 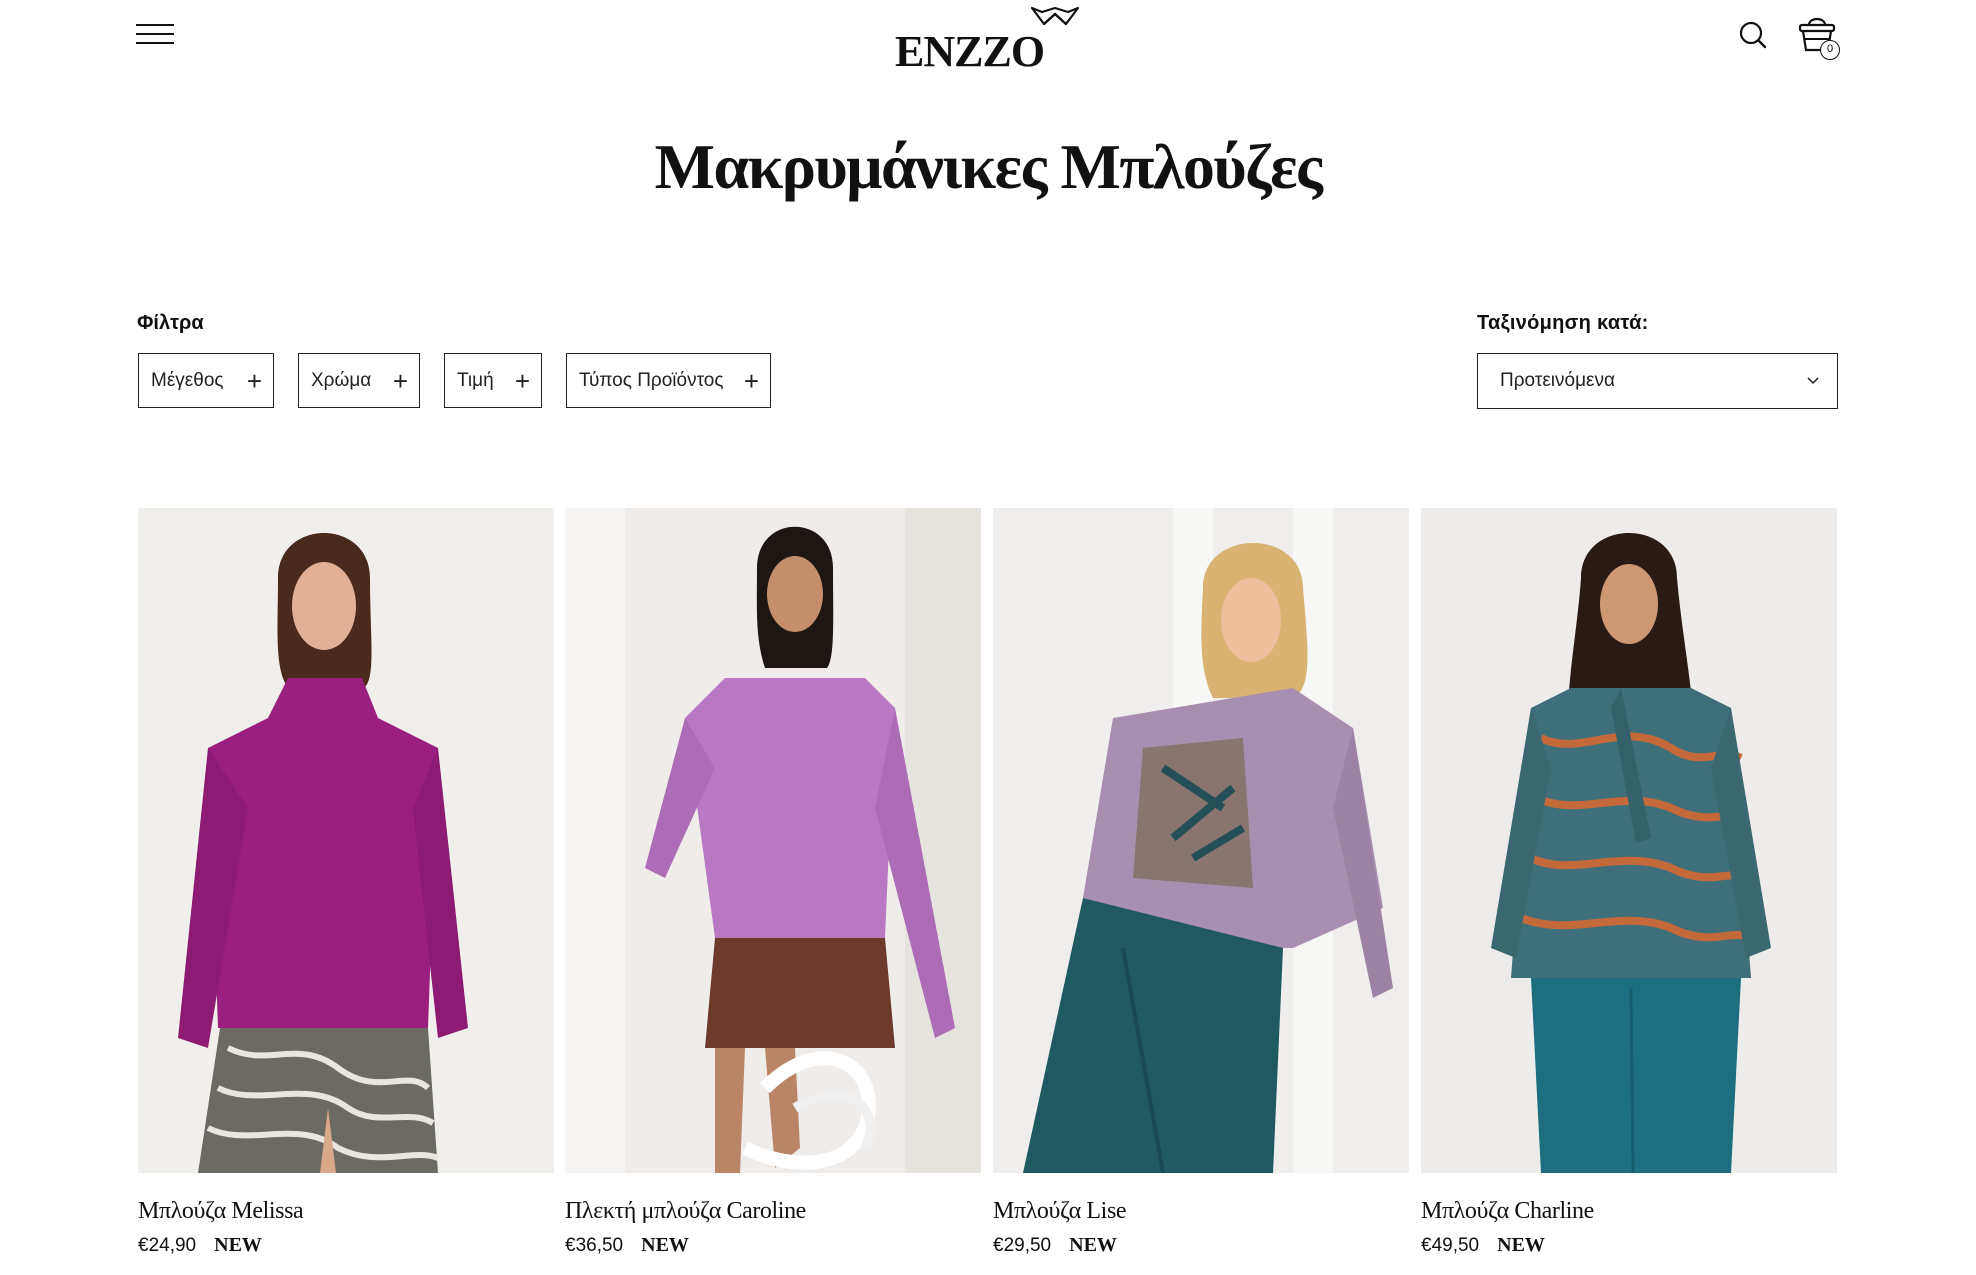 I want to click on product-price-row: €49,50 NEW, so click(x=1483, y=1245).